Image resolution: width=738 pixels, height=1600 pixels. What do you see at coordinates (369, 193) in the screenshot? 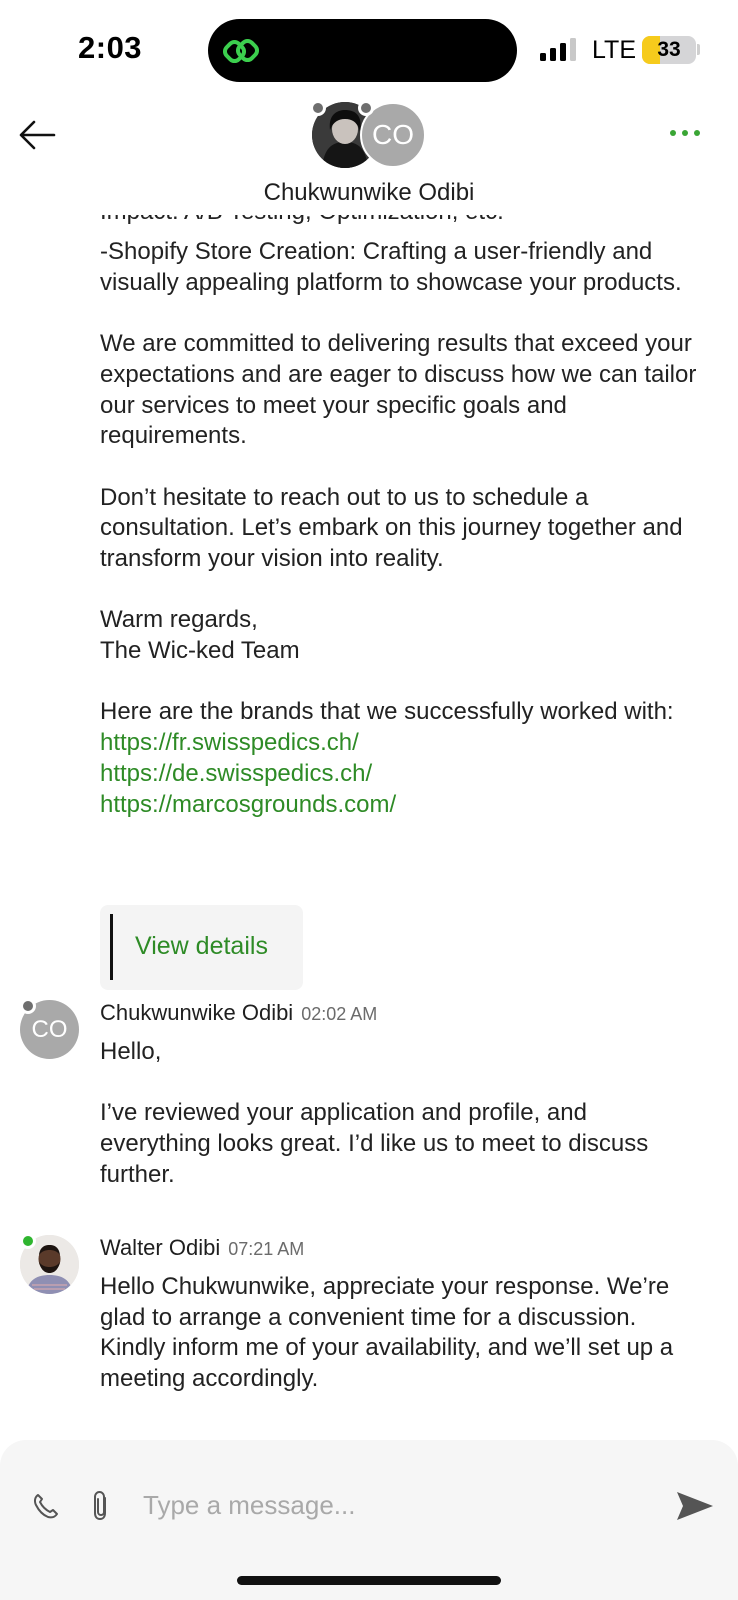
I see `contact-name: Chukwunwike Odibi` at bounding box center [369, 193].